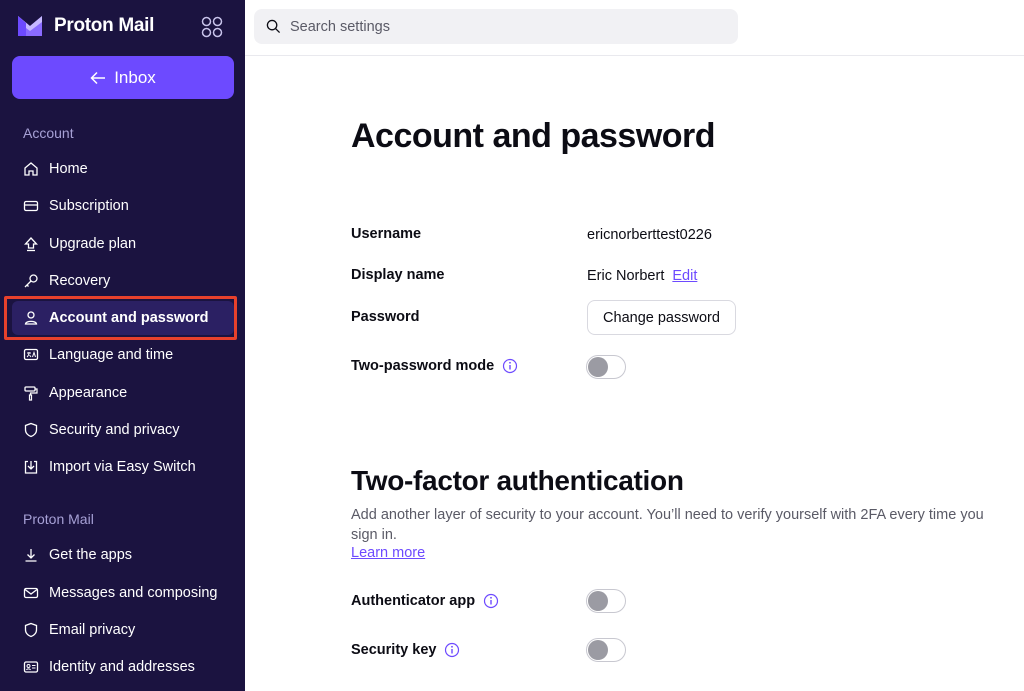 This screenshot has height=691, width=1024. Describe the element at coordinates (30, 26) in the screenshot. I see `proton-mail-logo-icon` at that location.